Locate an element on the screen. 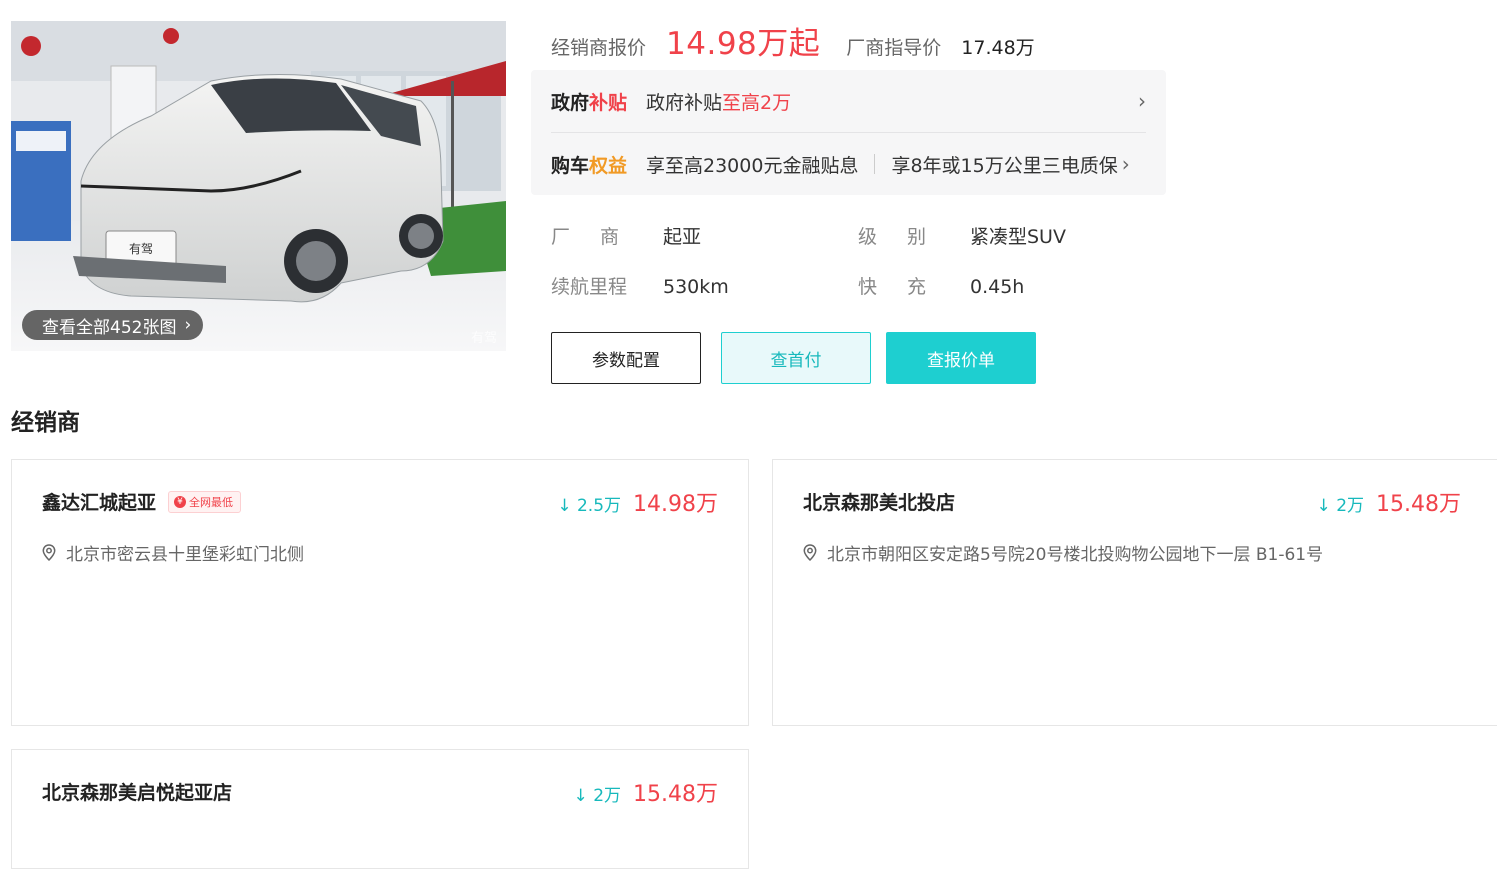 The width and height of the screenshot is (1497, 869). view-all-photos-label: 查看全部452张图 is located at coordinates (109, 327).